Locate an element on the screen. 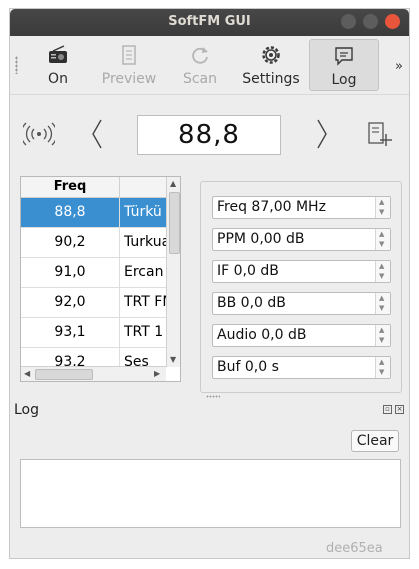 This screenshot has width=419, height=569. preview-label: Preview is located at coordinates (129, 79).